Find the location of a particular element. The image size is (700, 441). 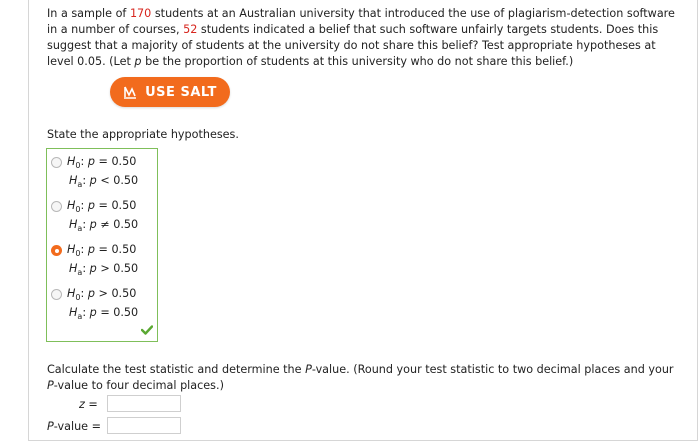

ha-relation: ≠ 0.50 is located at coordinates (117, 224).